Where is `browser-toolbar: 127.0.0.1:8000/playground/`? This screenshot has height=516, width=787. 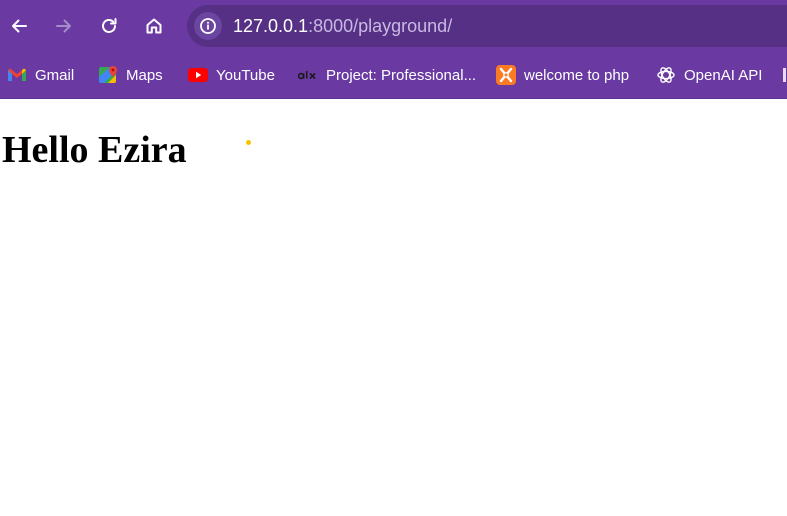 browser-toolbar: 127.0.0.1:8000/playground/ is located at coordinates (393, 26).